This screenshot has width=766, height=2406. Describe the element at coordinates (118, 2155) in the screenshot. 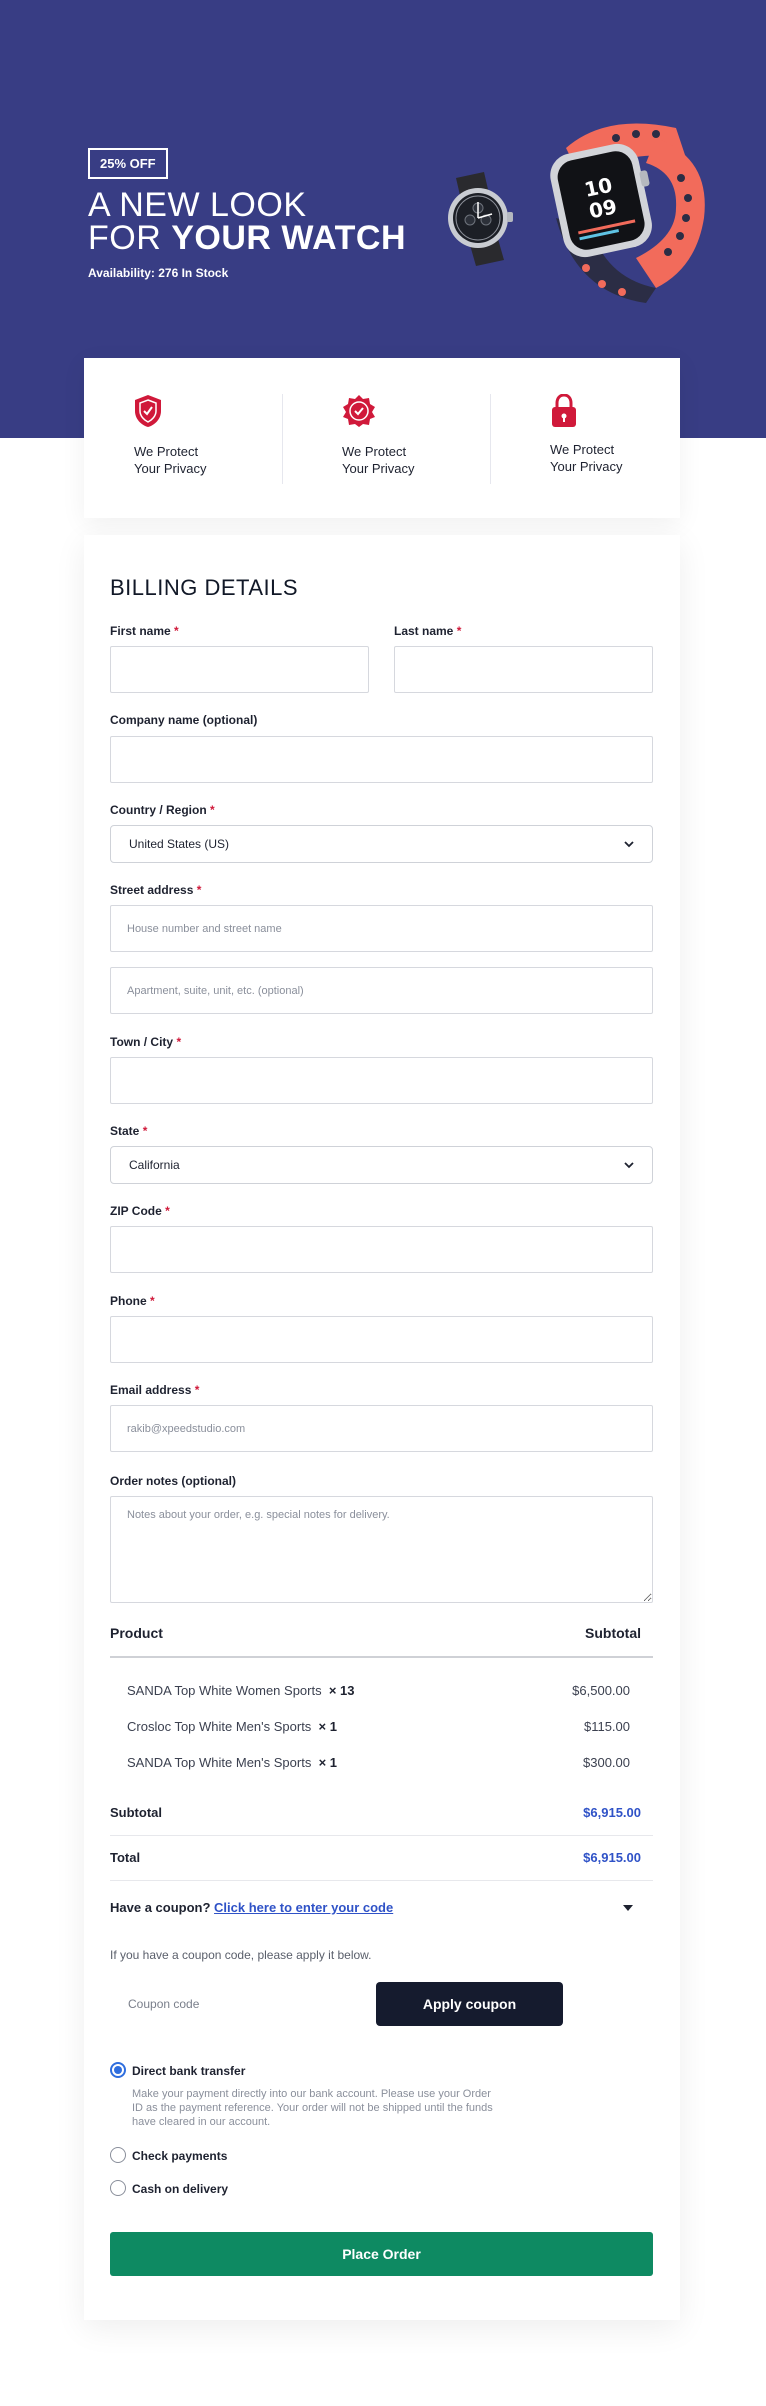

I see `check-payments-radio` at that location.